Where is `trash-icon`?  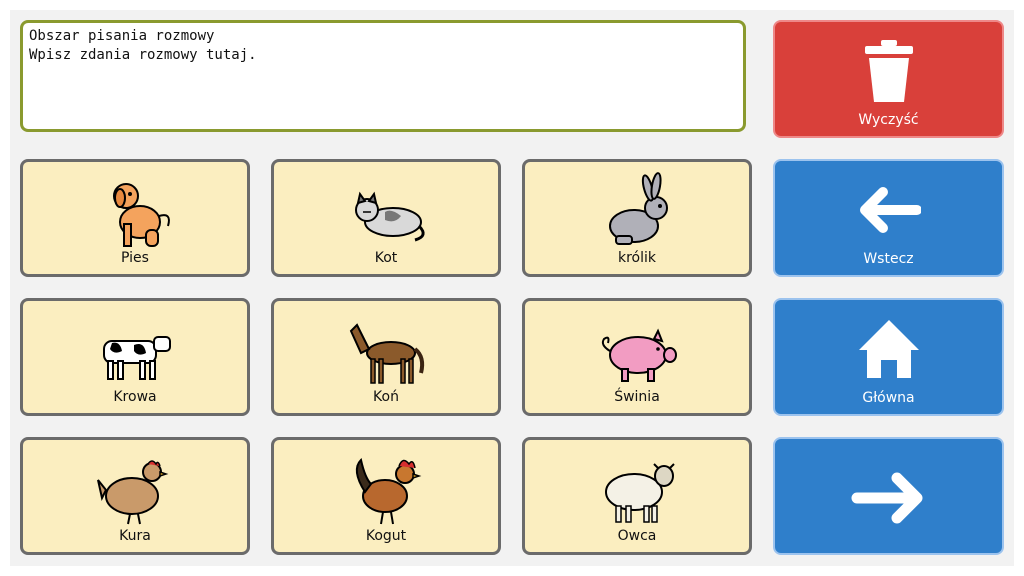 trash-icon is located at coordinates (888, 71).